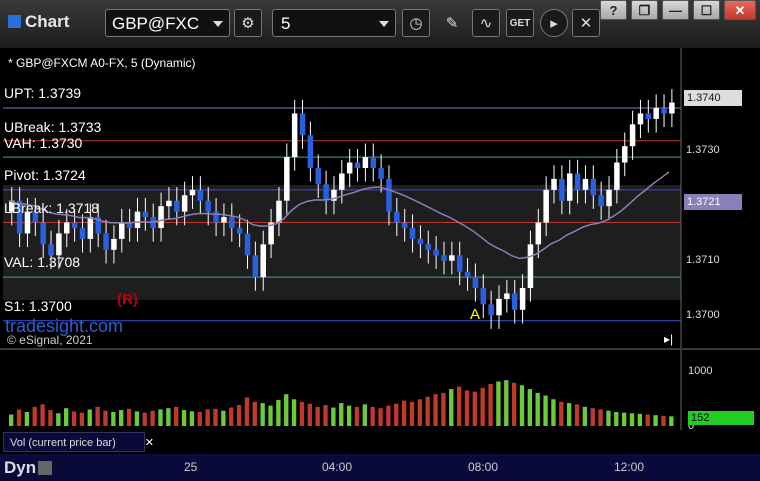 The height and width of the screenshot is (481, 760). What do you see at coordinates (337, 467) in the screenshot?
I see `x-tick: 04:00` at bounding box center [337, 467].